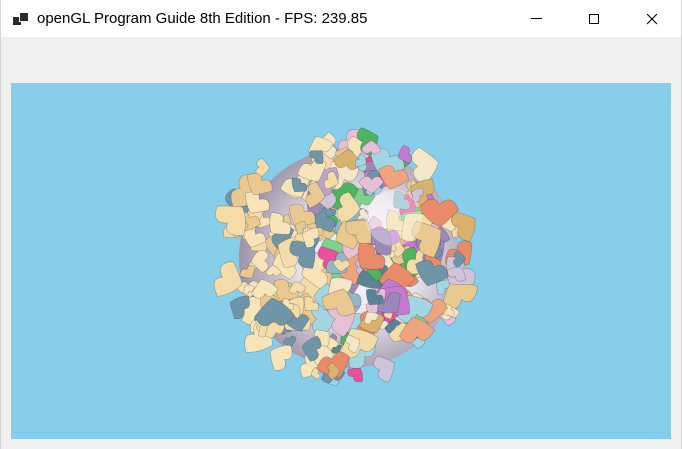 Image resolution: width=682 pixels, height=449 pixels. I want to click on minimize-icon, so click(536, 18).